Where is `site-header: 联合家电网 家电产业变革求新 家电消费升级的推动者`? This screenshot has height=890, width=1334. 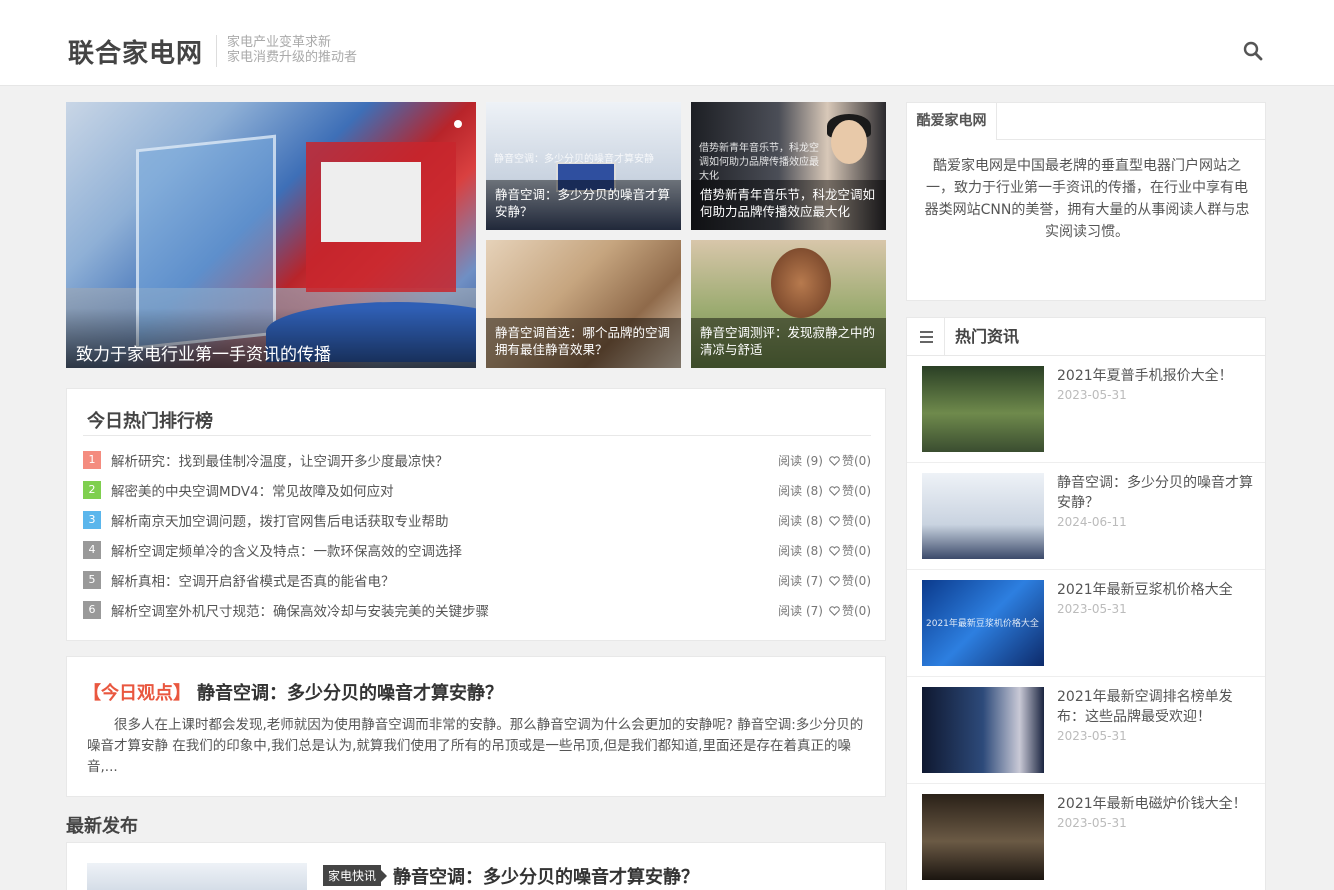 site-header: 联合家电网 家电产业变革求新 家电消费升级的推动者 is located at coordinates (667, 43).